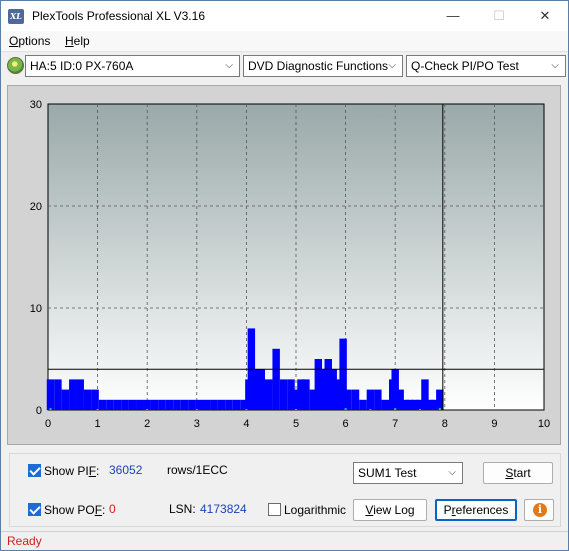 This screenshot has height=551, width=569. I want to click on plextools-icon: XL, so click(16, 16).